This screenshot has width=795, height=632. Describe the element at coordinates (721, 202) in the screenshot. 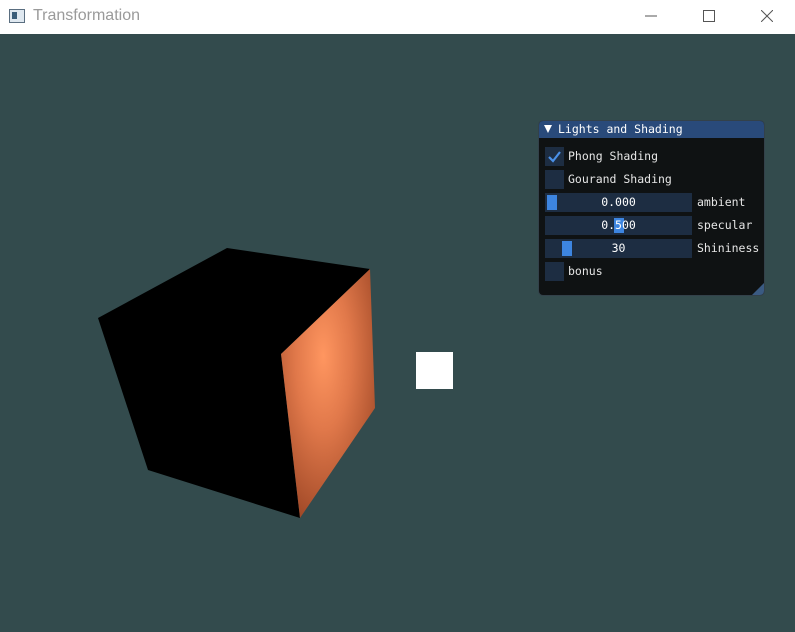

I see `ambient-label: ambient` at that location.